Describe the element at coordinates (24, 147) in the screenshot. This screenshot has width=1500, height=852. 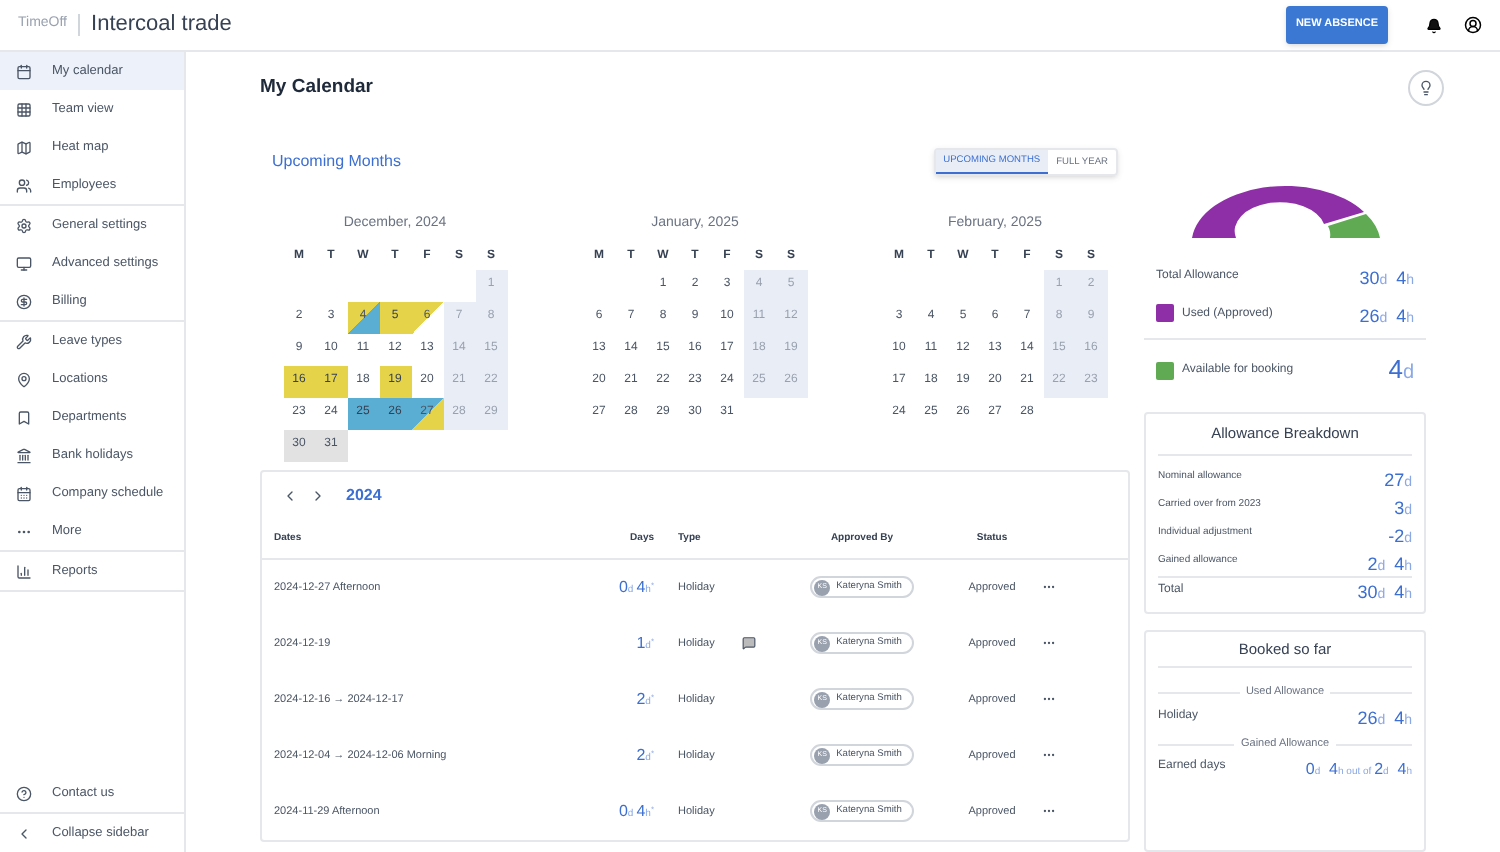
I see `map-icon` at that location.